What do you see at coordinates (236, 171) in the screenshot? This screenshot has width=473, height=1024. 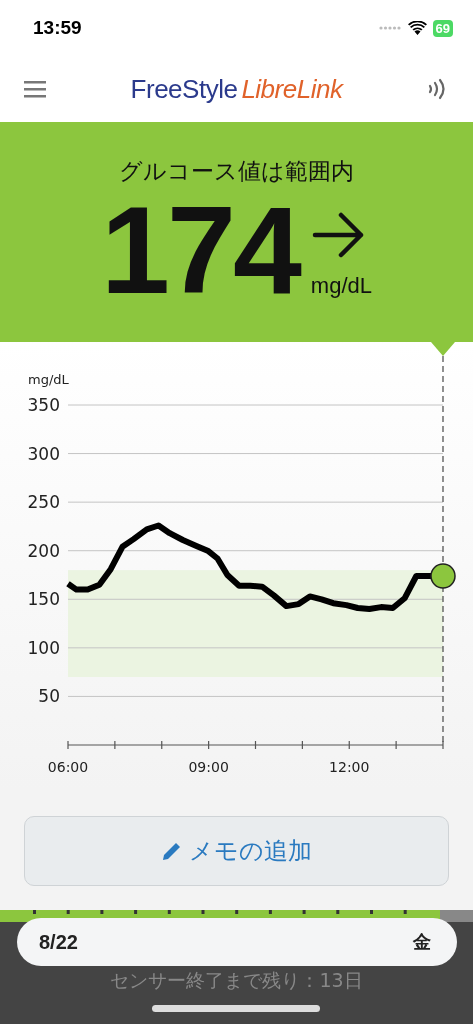 I see `glucose-status: グルコース値は範囲内` at bounding box center [236, 171].